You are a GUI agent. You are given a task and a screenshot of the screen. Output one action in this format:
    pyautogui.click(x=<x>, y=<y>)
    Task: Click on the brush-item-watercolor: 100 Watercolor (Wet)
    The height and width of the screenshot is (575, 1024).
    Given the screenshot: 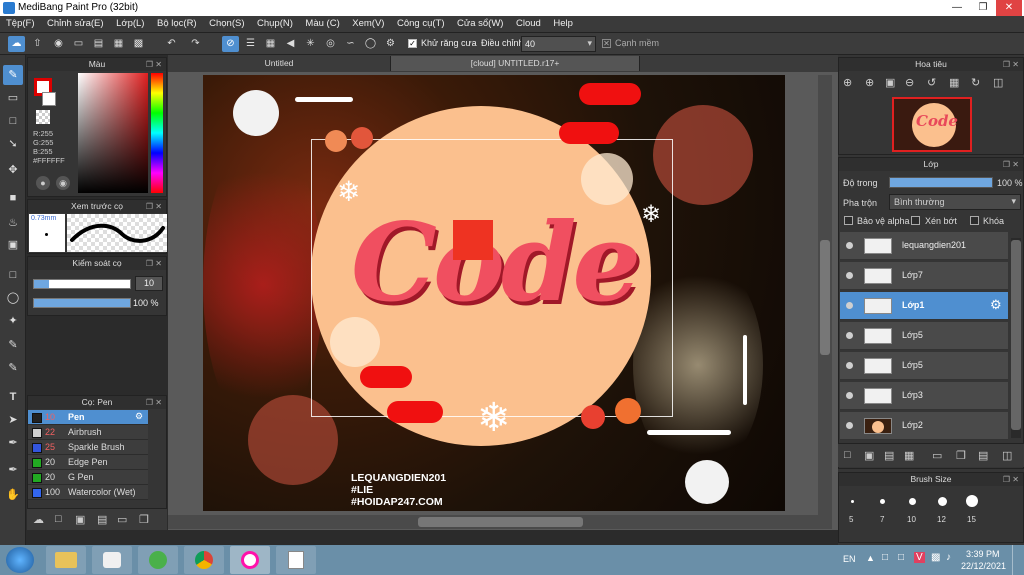 What is the action you would take?
    pyautogui.click(x=88, y=492)
    